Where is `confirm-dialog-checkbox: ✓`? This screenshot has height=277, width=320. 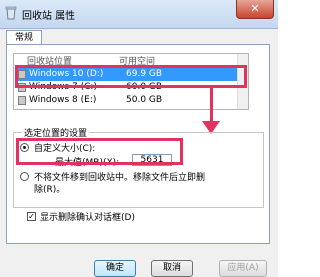
confirm-dialog-checkbox: ✓ is located at coordinates (31, 216).